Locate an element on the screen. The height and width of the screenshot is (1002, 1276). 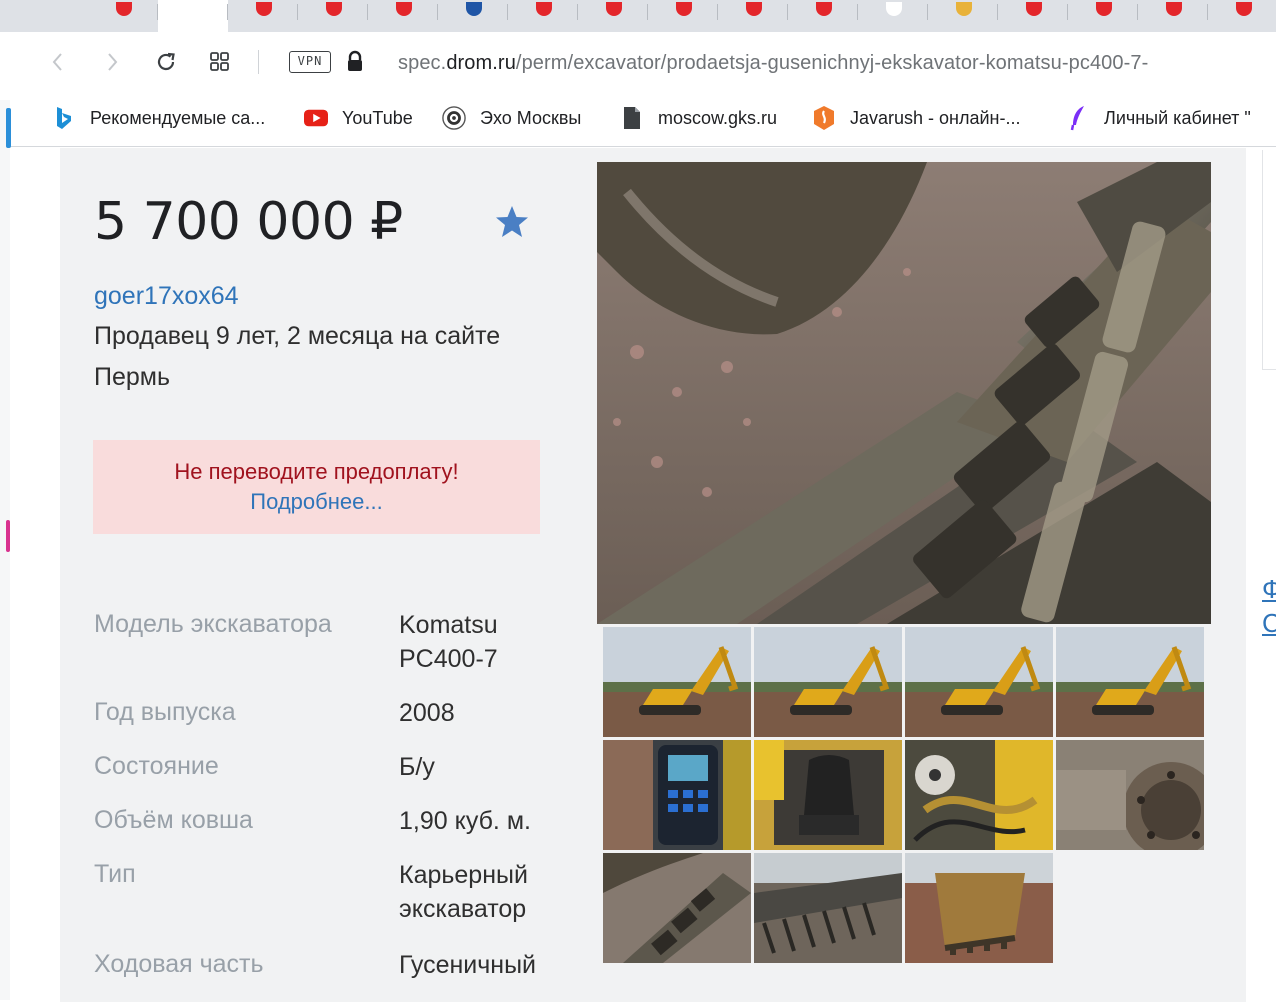
spec-value: Komatsu PC400-7 is located at coordinates (448, 642).